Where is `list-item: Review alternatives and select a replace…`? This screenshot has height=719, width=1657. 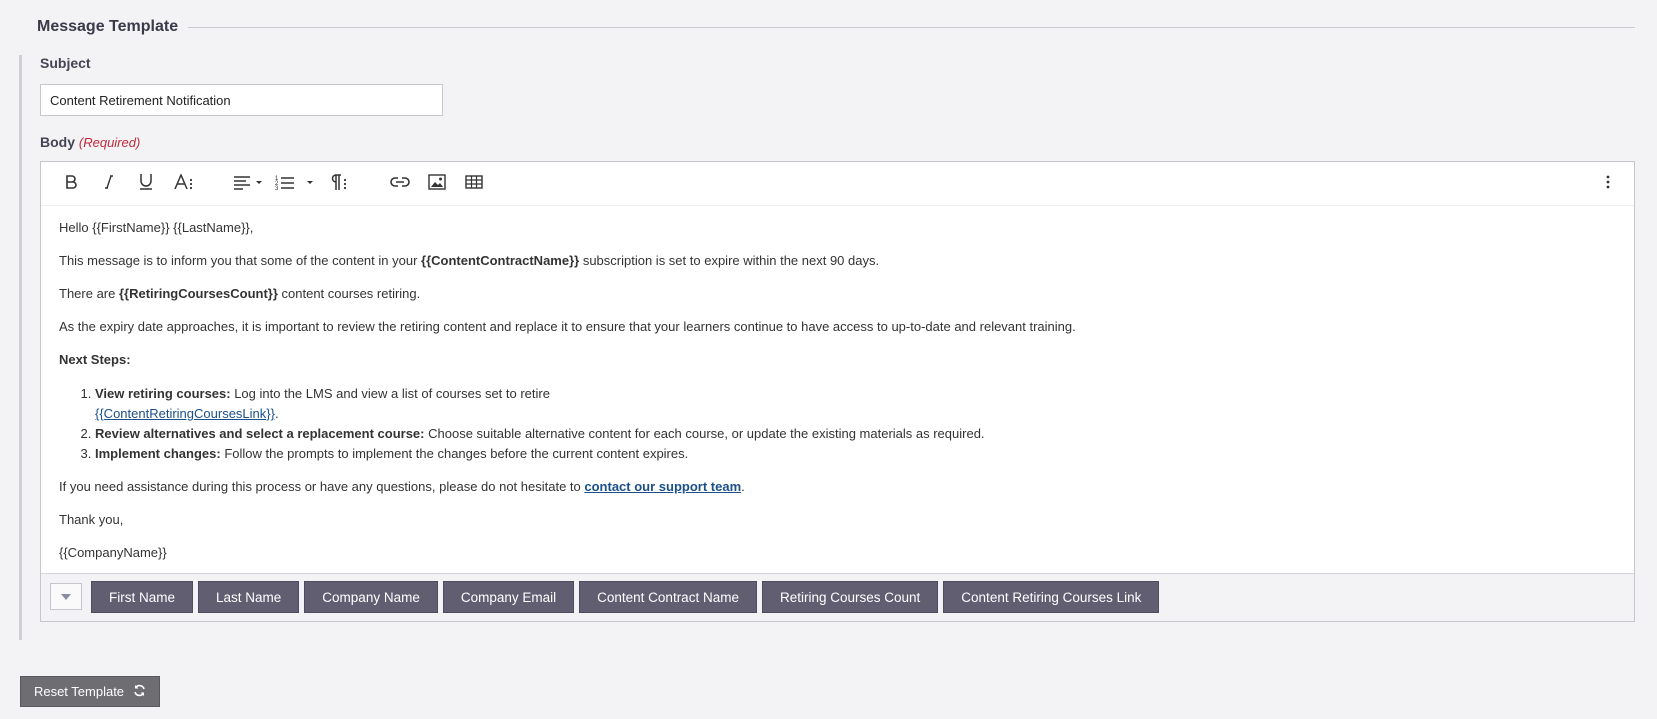
list-item: Review alternatives and select a replace… is located at coordinates (855, 434).